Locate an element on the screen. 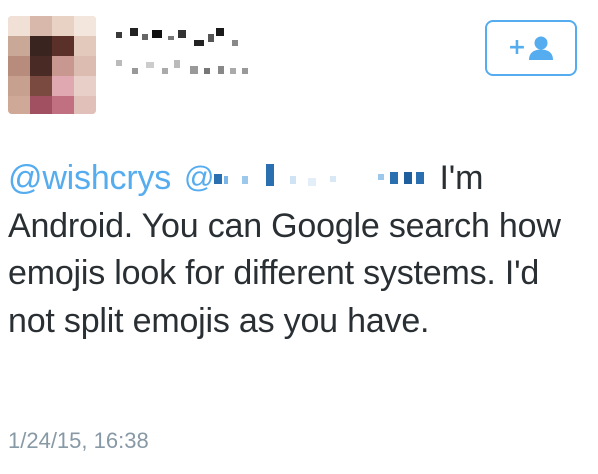 The height and width of the screenshot is (474, 598). user-name-redacted is located at coordinates (186, 52).